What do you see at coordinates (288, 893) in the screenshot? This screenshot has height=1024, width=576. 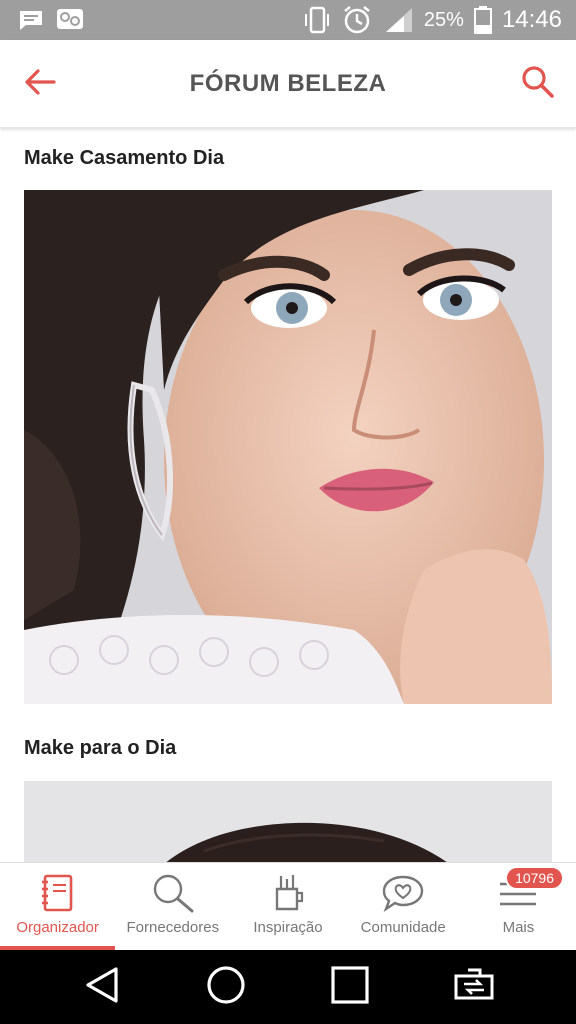 I see `inspiration-icon` at bounding box center [288, 893].